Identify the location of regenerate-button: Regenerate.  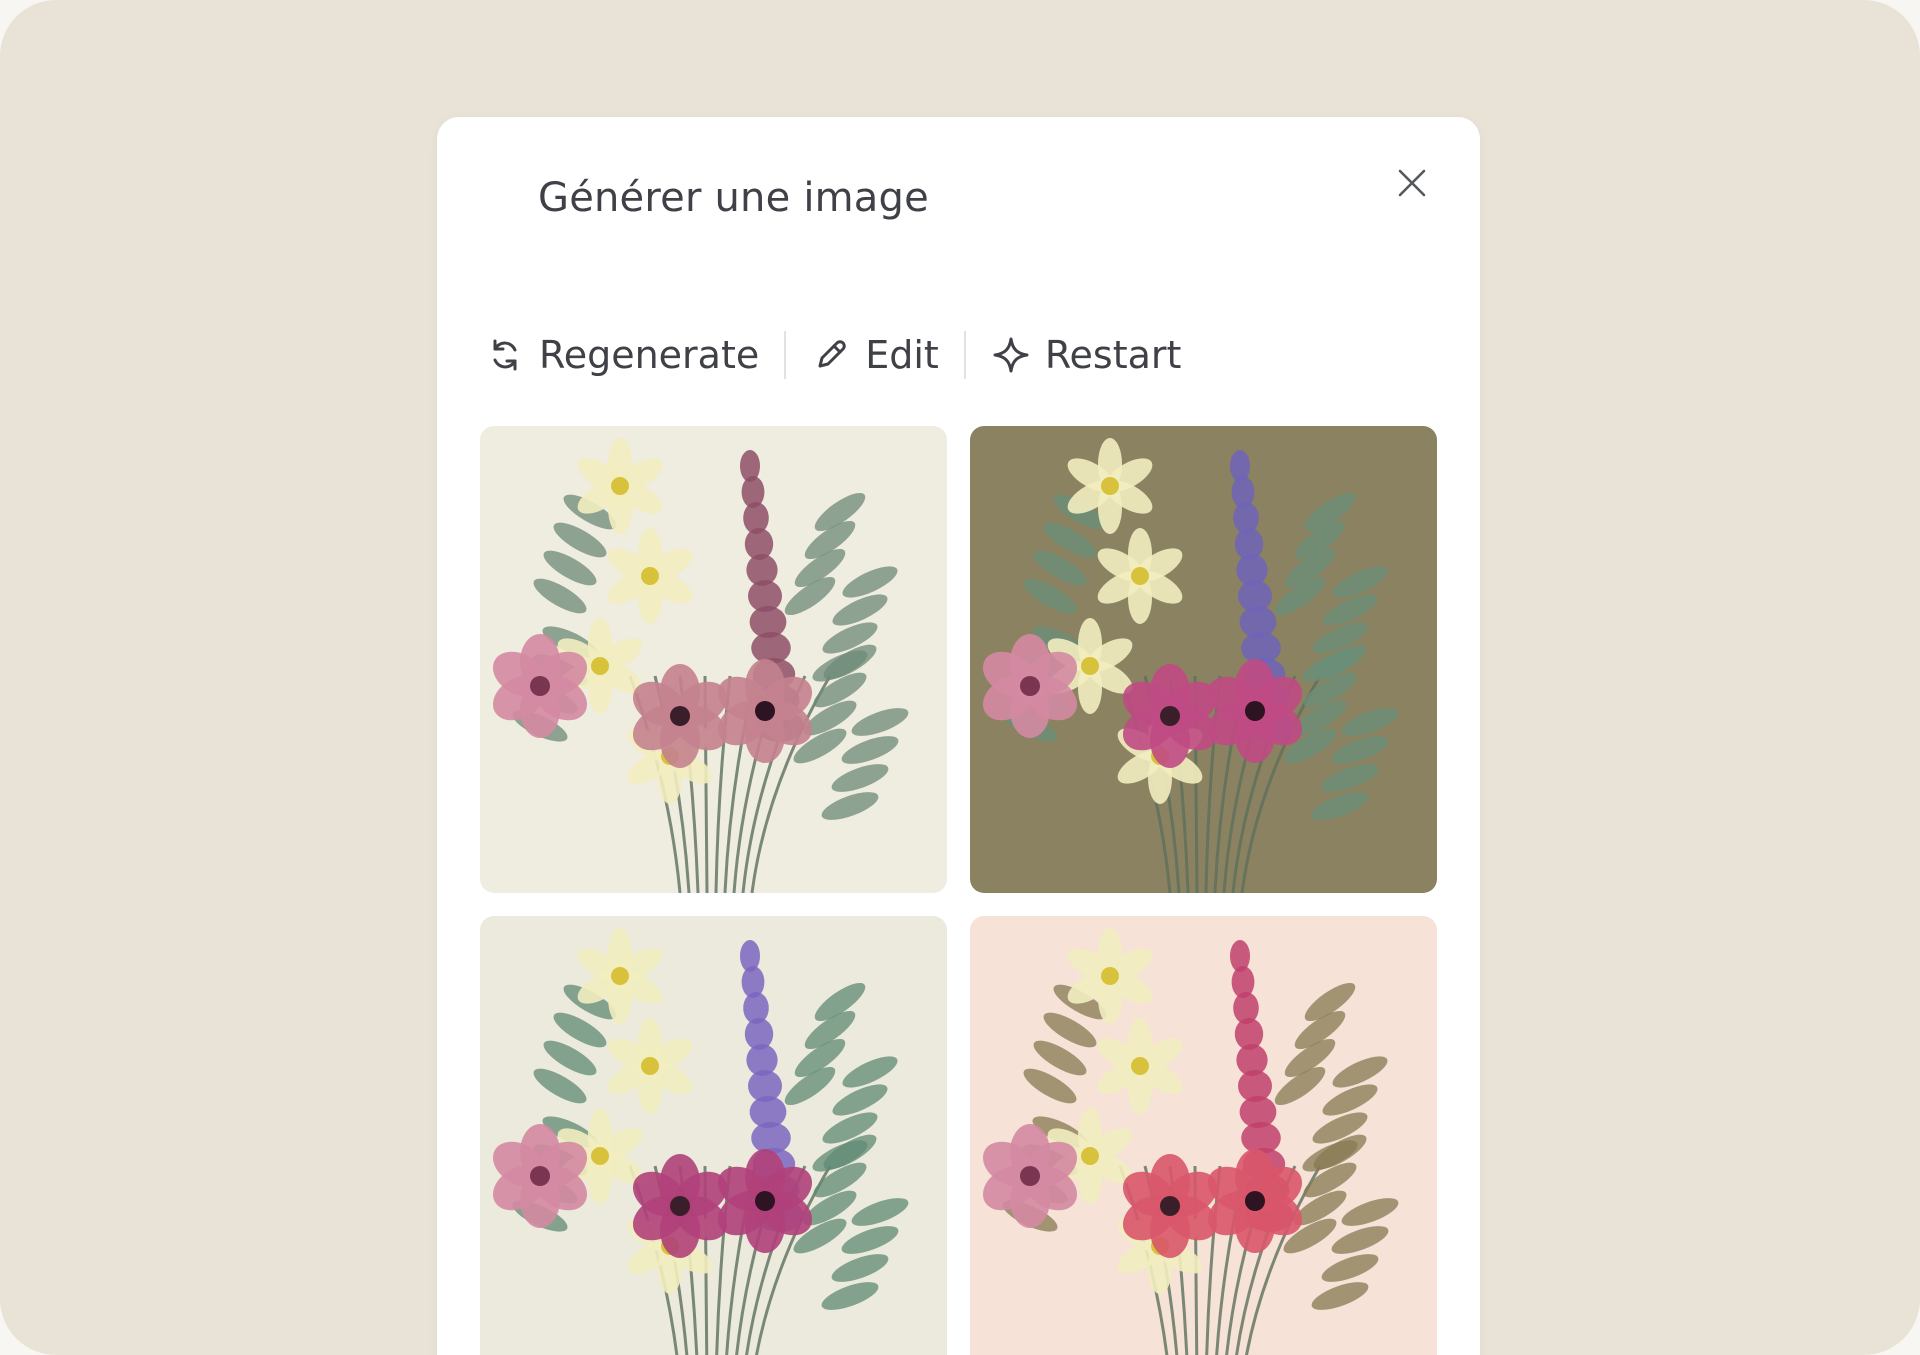
(622, 355).